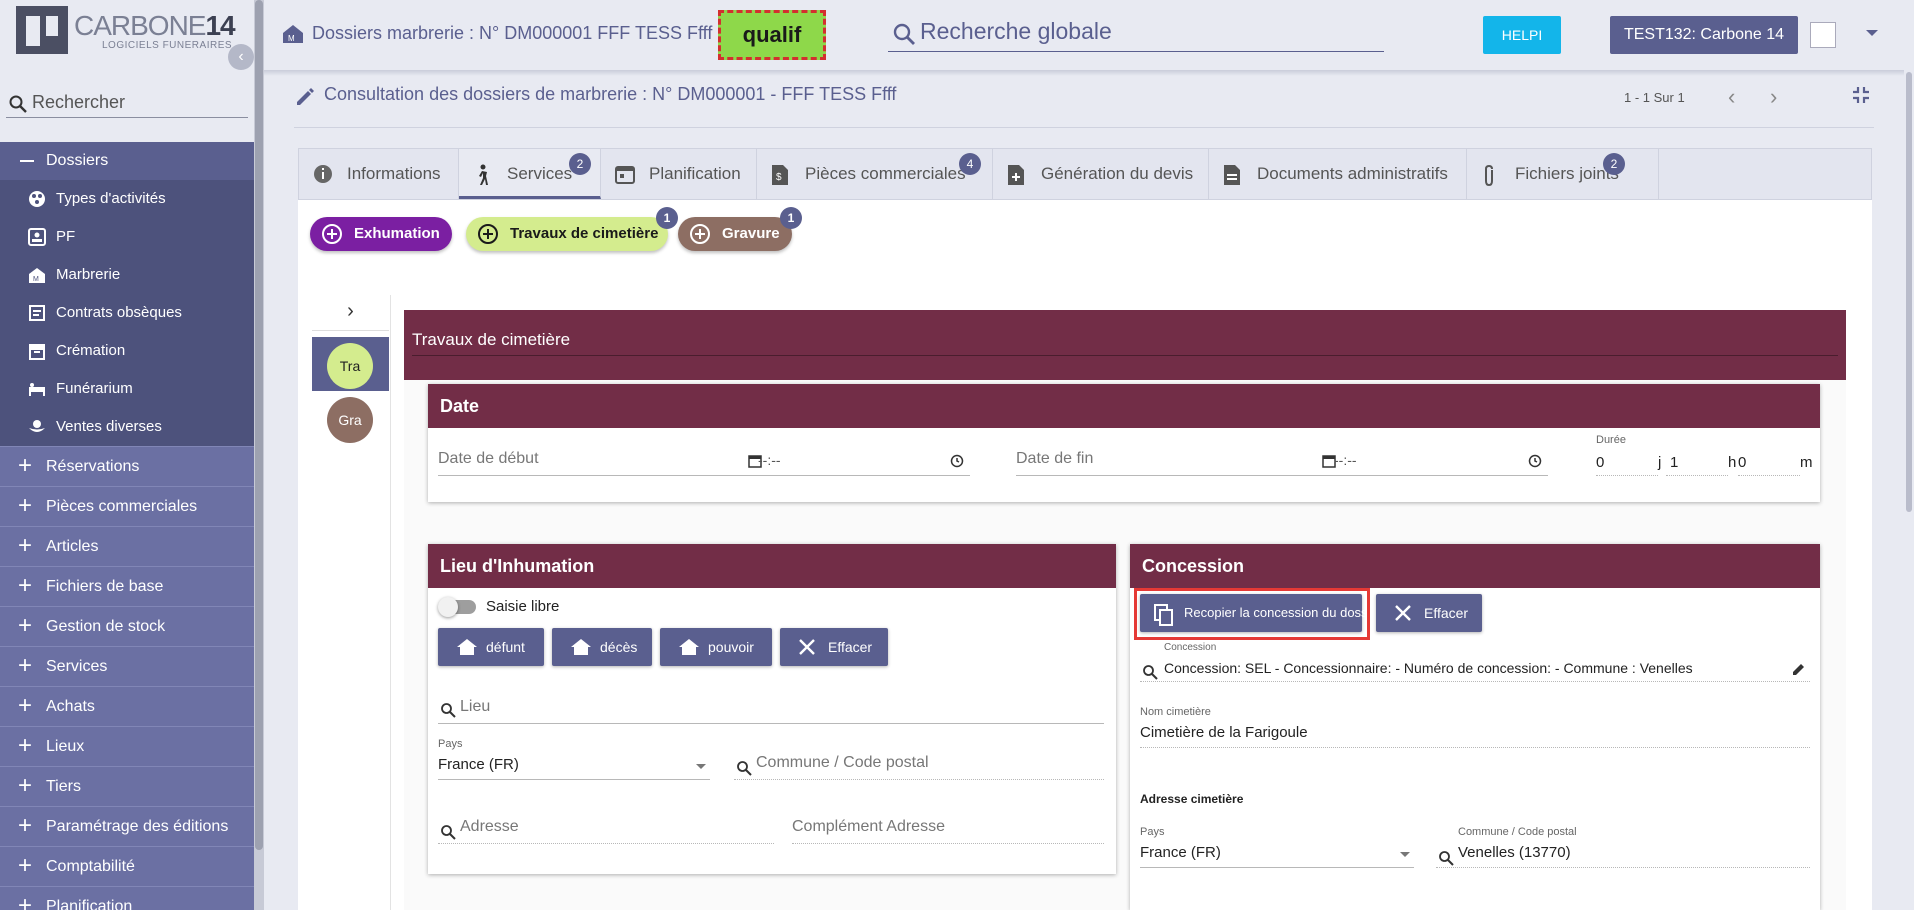 The height and width of the screenshot is (910, 1914). Describe the element at coordinates (619, 647) in the screenshot. I see `button-label: décès` at that location.